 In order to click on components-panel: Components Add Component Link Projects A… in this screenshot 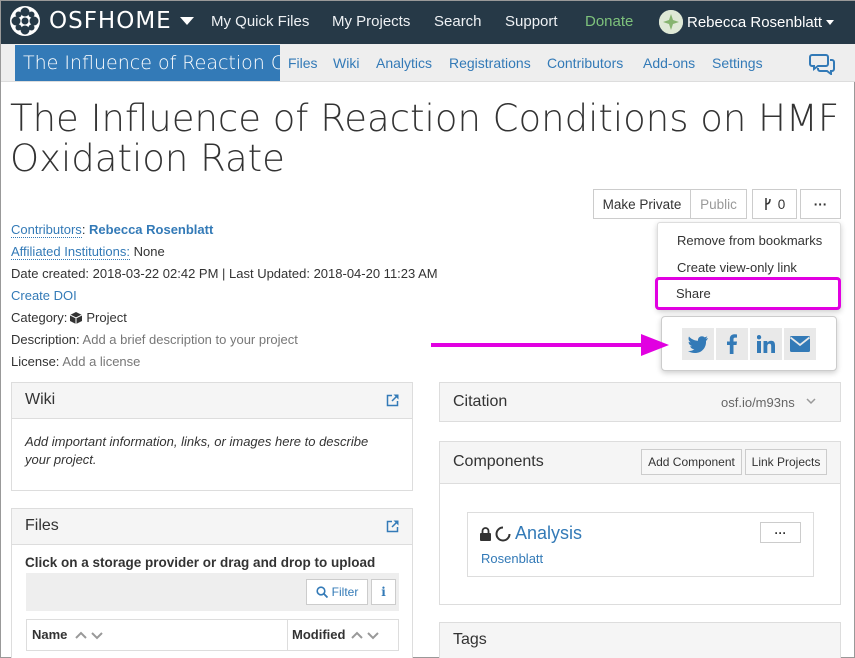, I will do `click(640, 523)`.